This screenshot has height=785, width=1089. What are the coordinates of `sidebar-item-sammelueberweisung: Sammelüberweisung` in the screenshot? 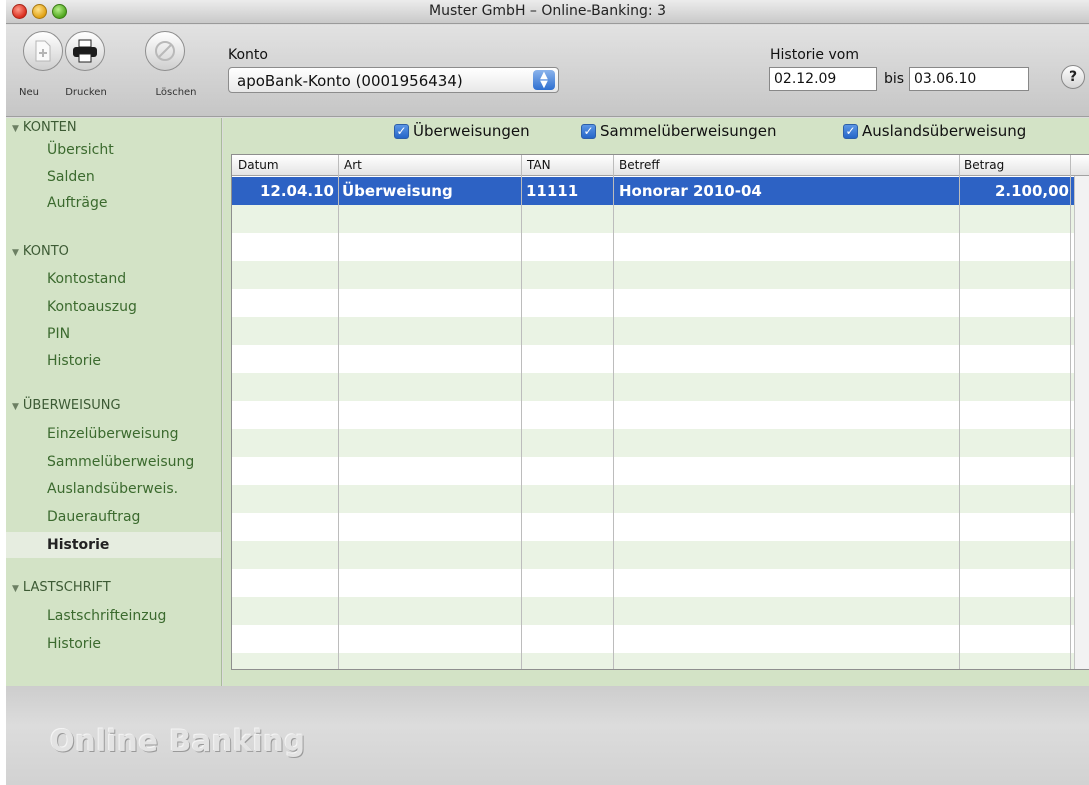 It's located at (113, 462).